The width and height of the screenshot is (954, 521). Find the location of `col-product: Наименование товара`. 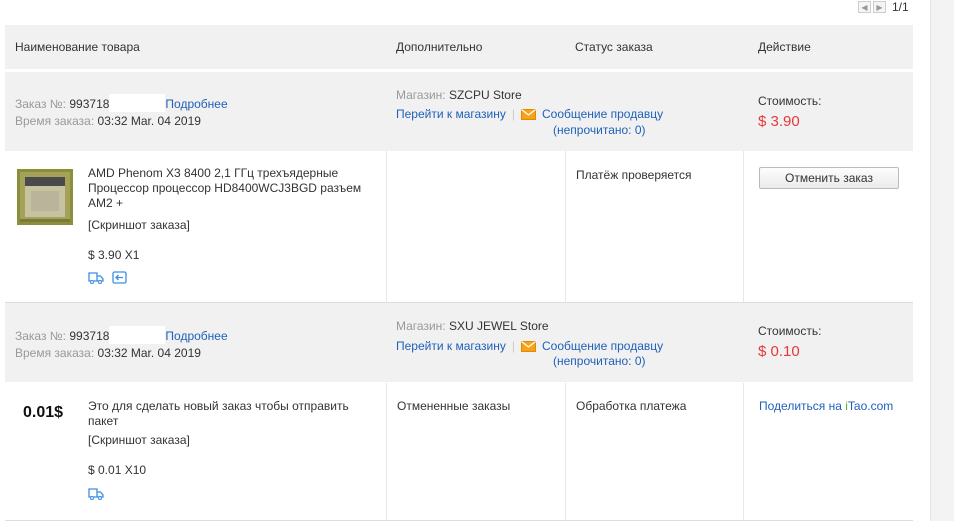

col-product: Наименование товара is located at coordinates (77, 47).